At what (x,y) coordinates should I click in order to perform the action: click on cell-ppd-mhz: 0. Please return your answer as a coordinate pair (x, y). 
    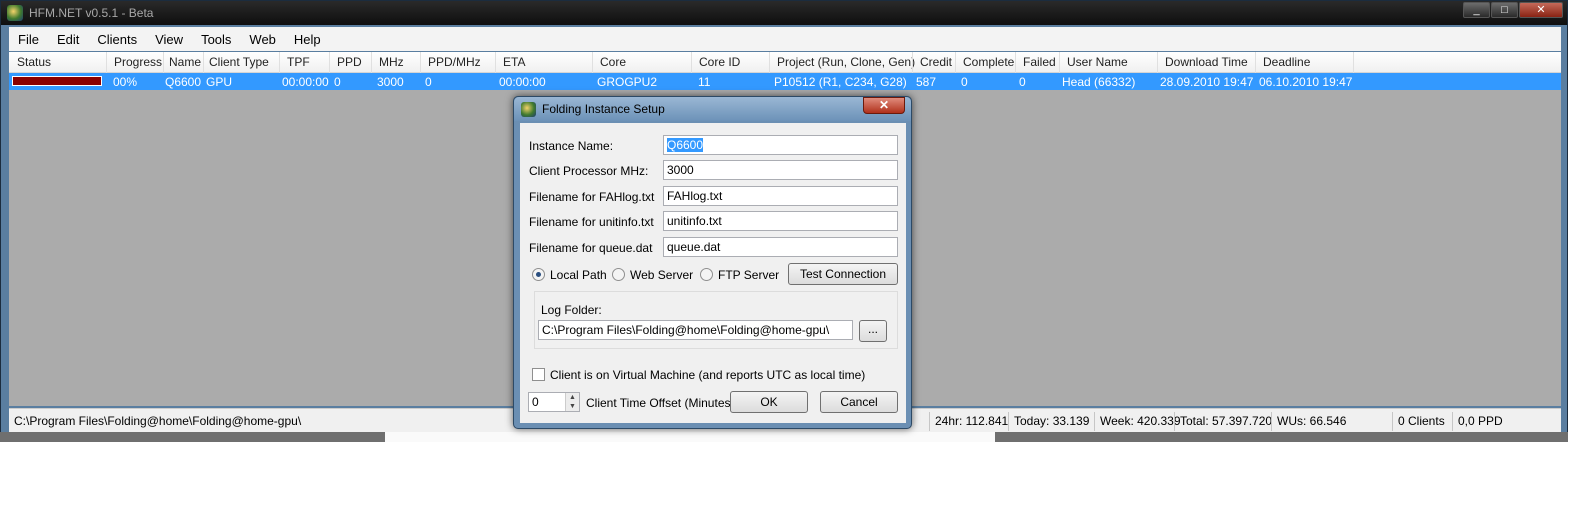
    Looking at the image, I should click on (428, 82).